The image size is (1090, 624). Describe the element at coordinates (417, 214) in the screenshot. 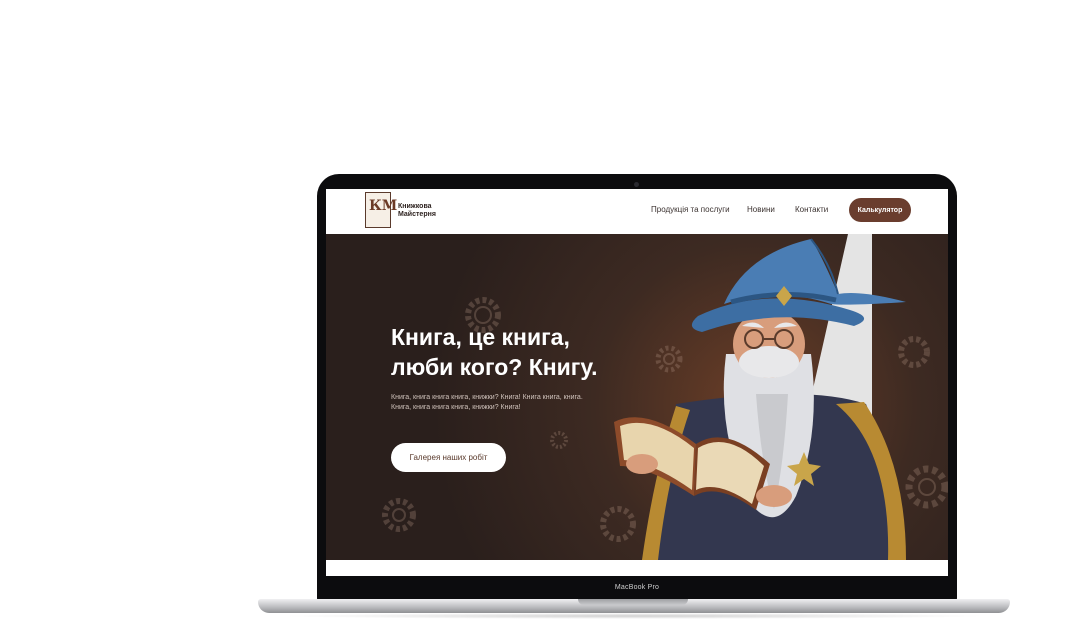

I see `logo-line-2: Майстерня` at that location.